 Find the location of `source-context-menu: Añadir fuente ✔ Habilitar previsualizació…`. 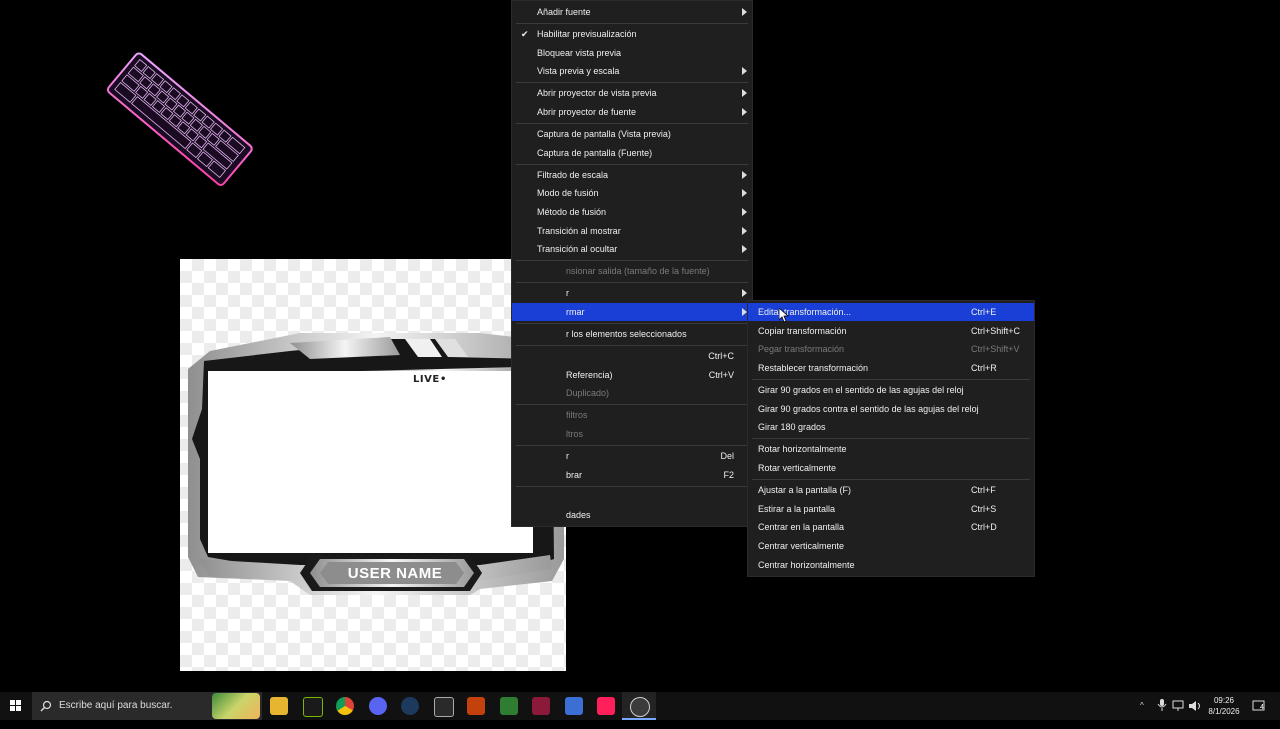

source-context-menu: Añadir fuente ✔ Habilitar previsualizació… is located at coordinates (632, 263).